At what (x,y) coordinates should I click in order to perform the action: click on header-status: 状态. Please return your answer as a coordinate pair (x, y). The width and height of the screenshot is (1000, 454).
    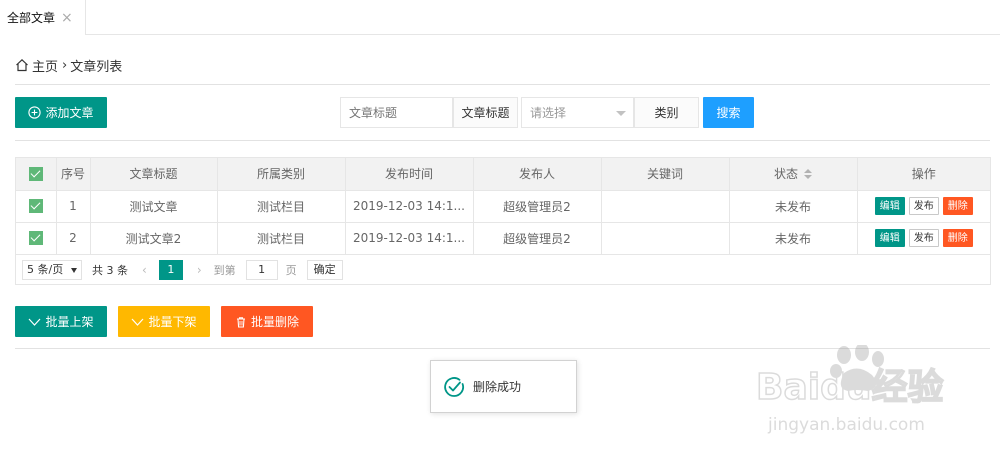
    Looking at the image, I should click on (793, 174).